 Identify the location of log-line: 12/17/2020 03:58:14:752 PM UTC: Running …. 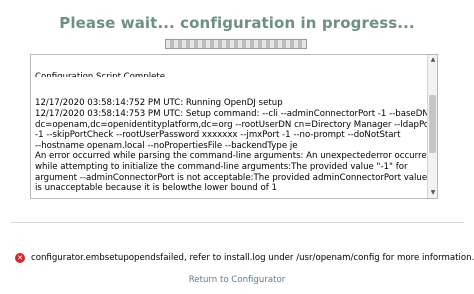
(159, 103).